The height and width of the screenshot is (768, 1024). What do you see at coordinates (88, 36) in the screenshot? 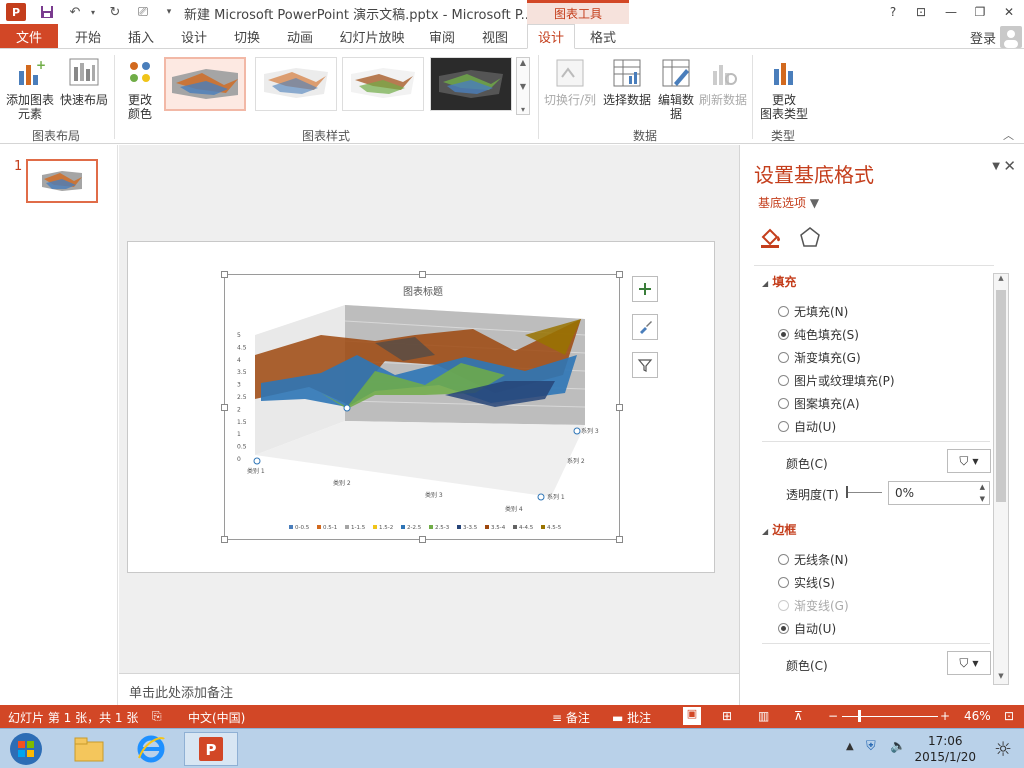
I see `tab-home: 开始` at bounding box center [88, 36].